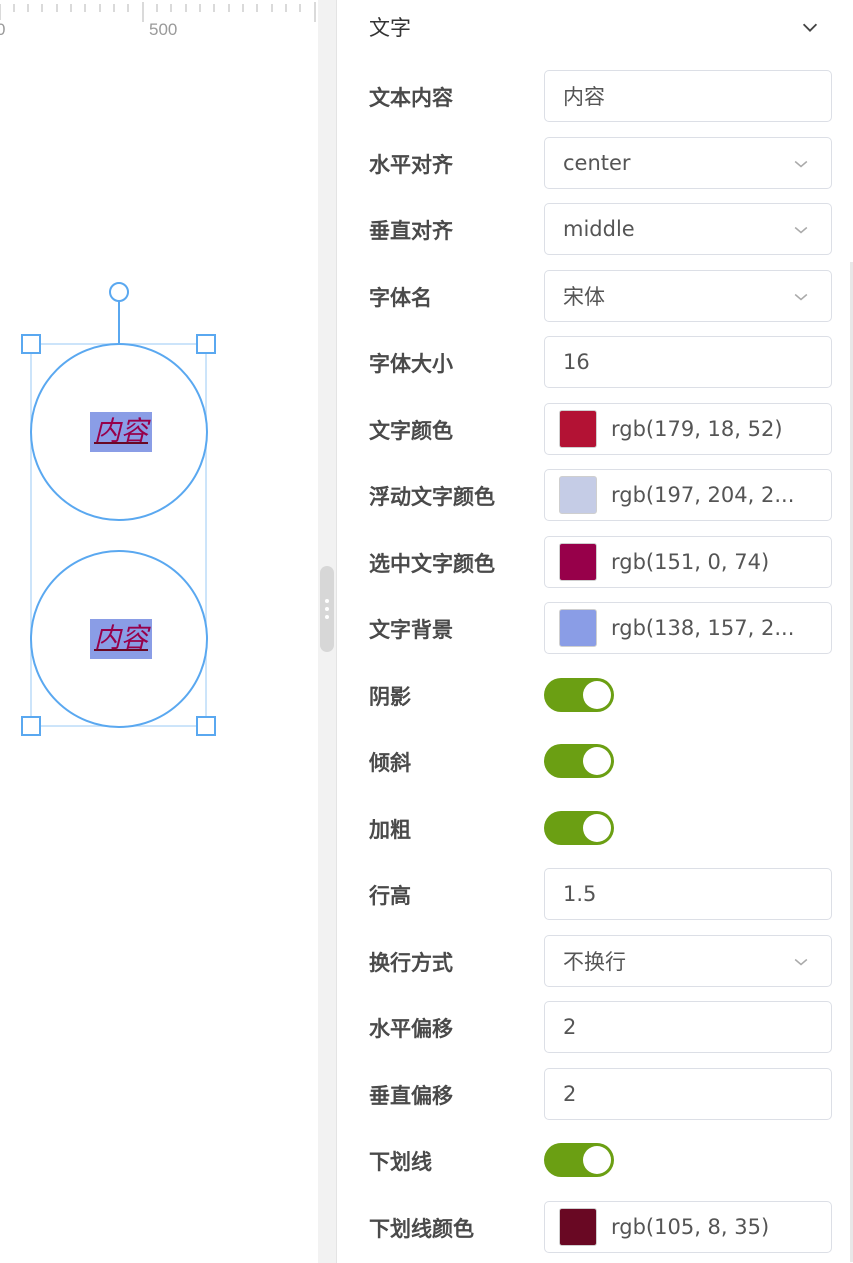 The image size is (853, 1263). I want to click on row-italic: 倾斜, so click(602, 762).